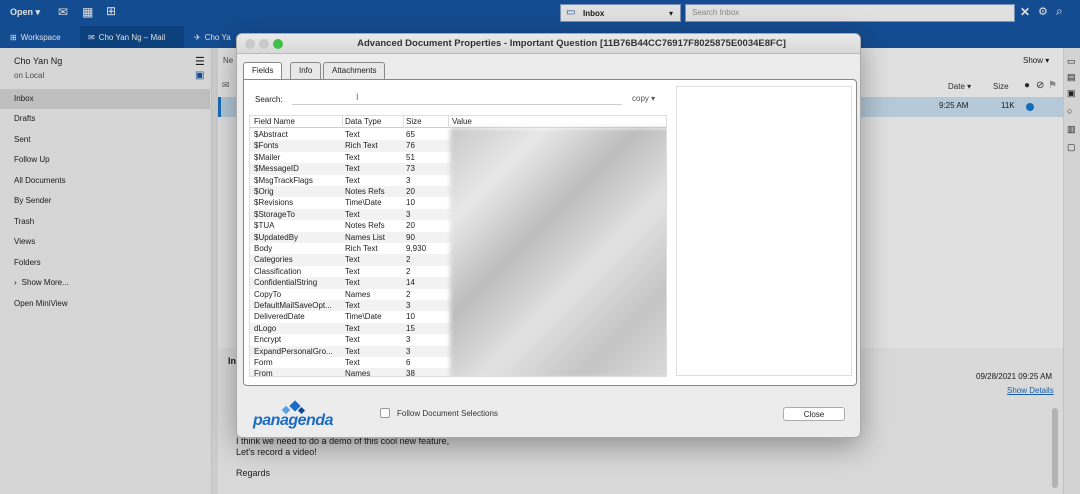 The height and width of the screenshot is (494, 1080). I want to click on fields-table-header: Field Name Data Type Size Value, so click(458, 122).